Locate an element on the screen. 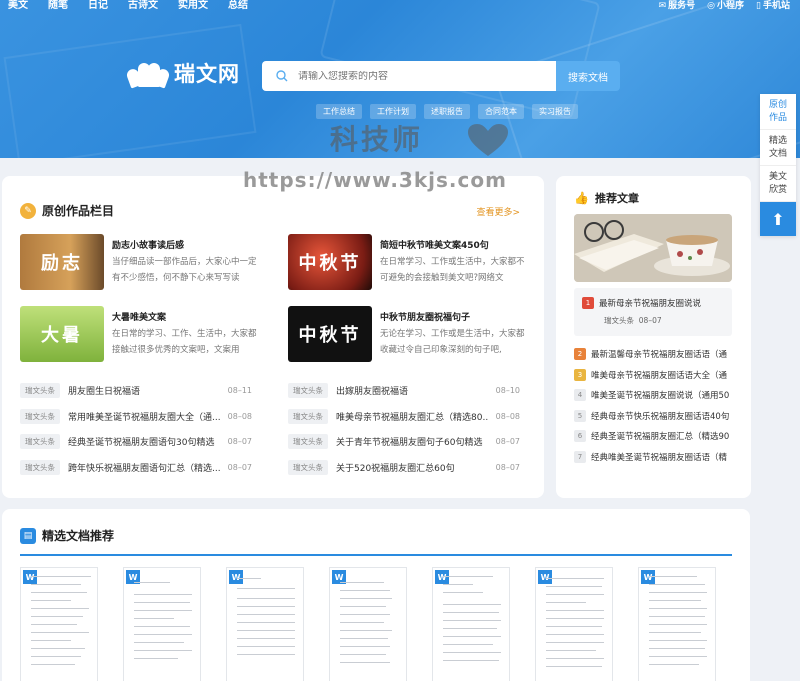 The height and width of the screenshot is (681, 800). article-title: 大暑唯美文案 is located at coordinates (139, 318).